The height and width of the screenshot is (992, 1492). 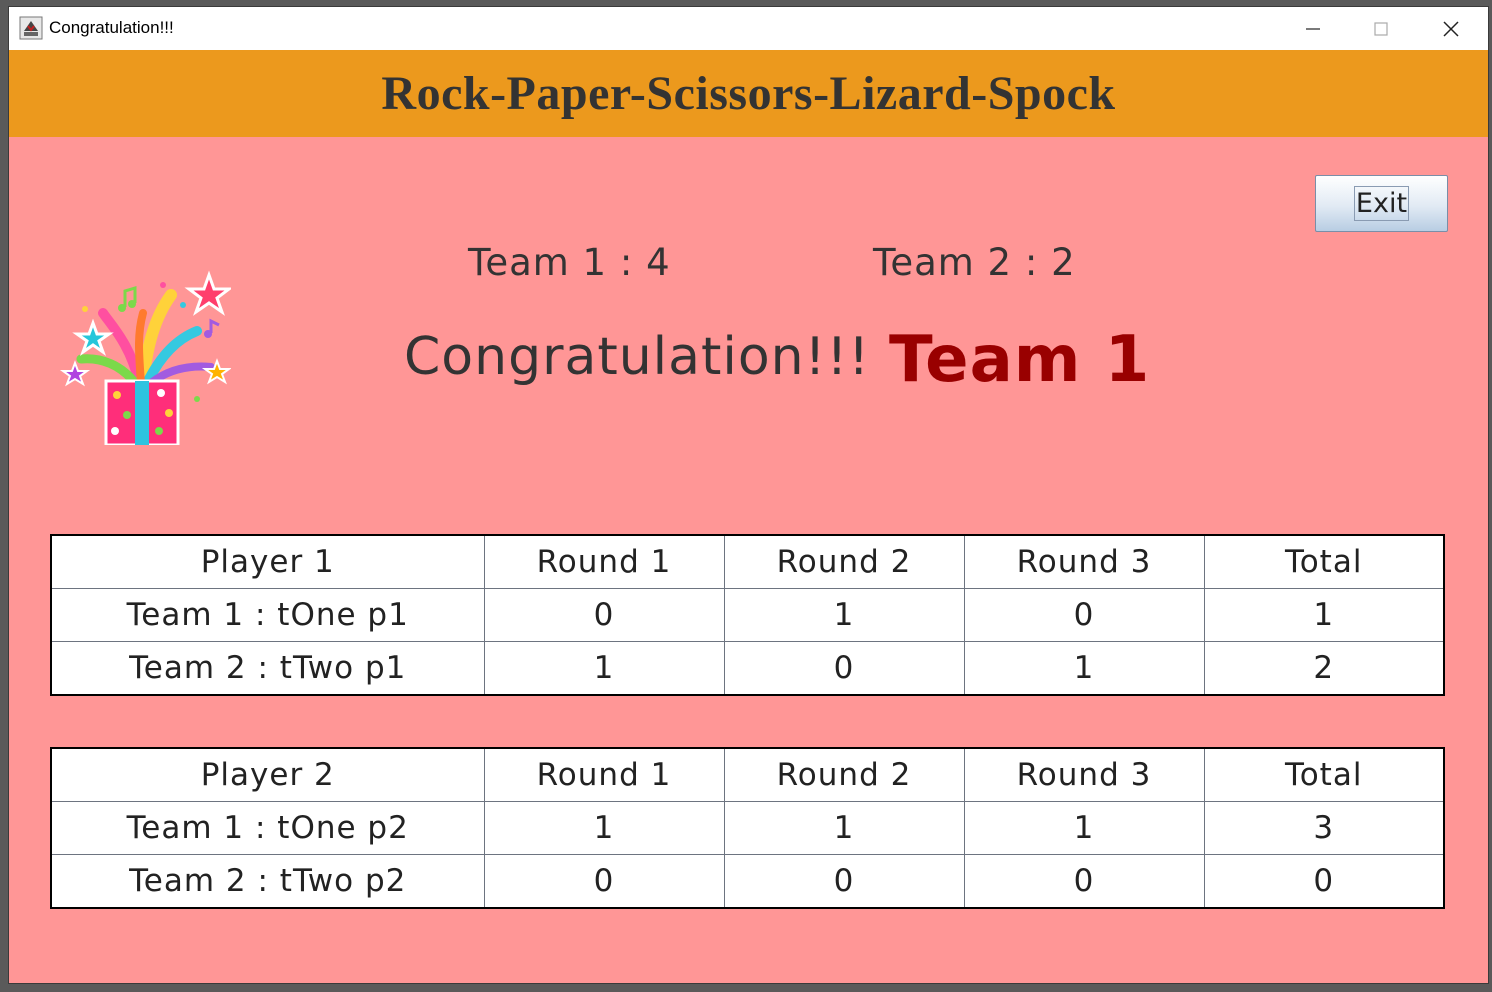 I want to click on exit-button-label: Exit, so click(x=1381, y=203).